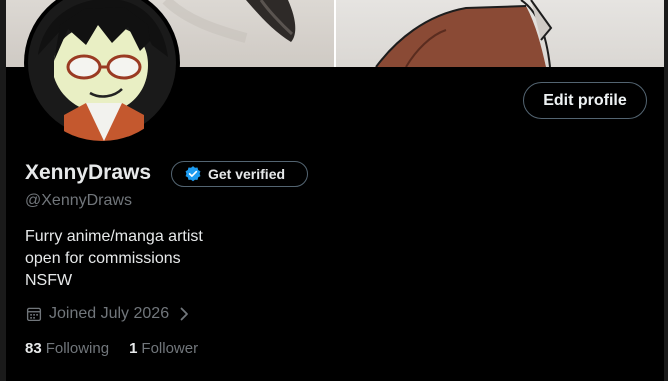 The height and width of the screenshot is (381, 668). What do you see at coordinates (184, 314) in the screenshot?
I see `chevron-right-icon` at bounding box center [184, 314].